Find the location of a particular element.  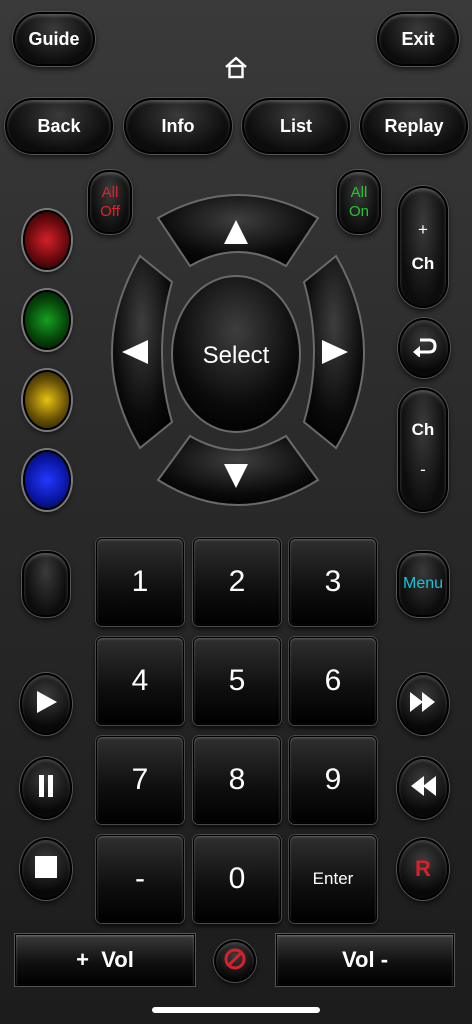

pause-icon is located at coordinates (46, 788).